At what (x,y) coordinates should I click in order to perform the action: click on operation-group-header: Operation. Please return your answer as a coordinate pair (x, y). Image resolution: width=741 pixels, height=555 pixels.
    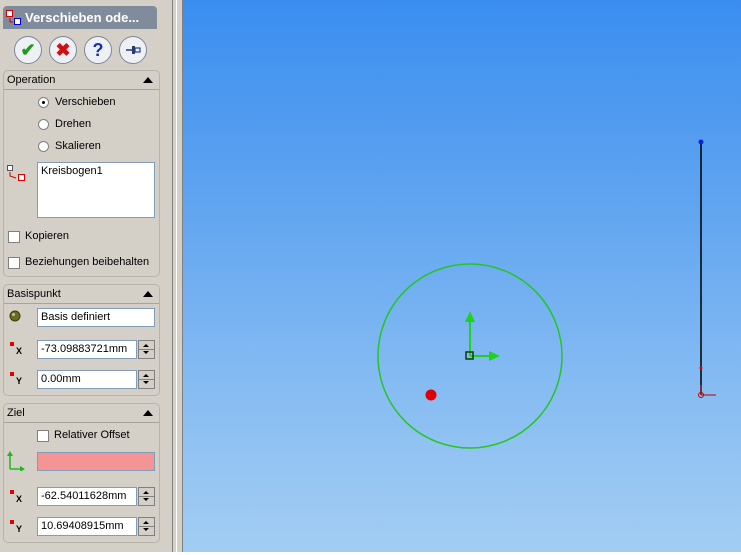
    Looking at the image, I should click on (81, 80).